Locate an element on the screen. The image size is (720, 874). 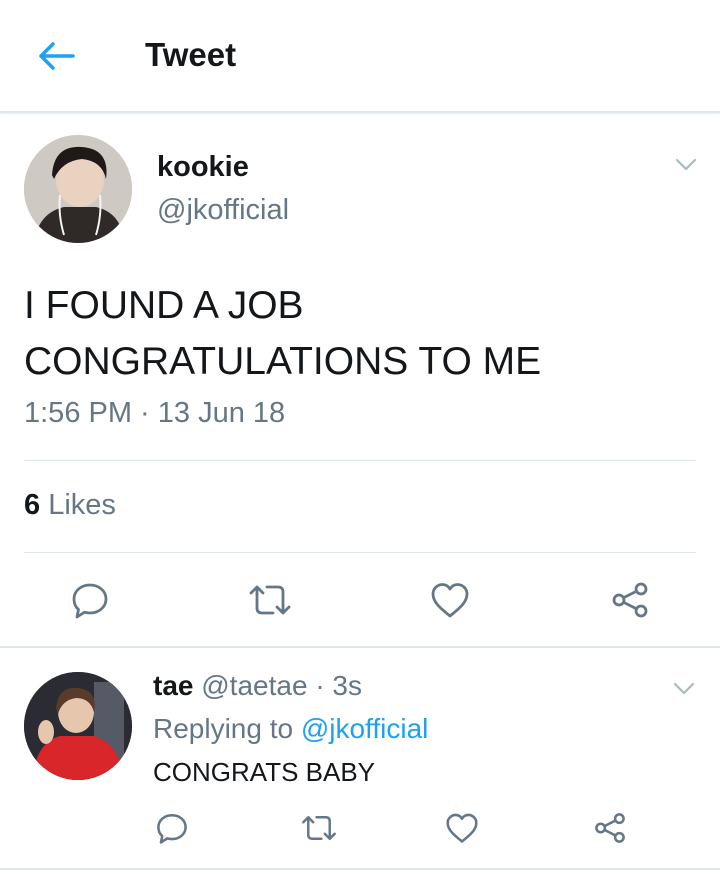
author-name: kookie is located at coordinates (203, 167).